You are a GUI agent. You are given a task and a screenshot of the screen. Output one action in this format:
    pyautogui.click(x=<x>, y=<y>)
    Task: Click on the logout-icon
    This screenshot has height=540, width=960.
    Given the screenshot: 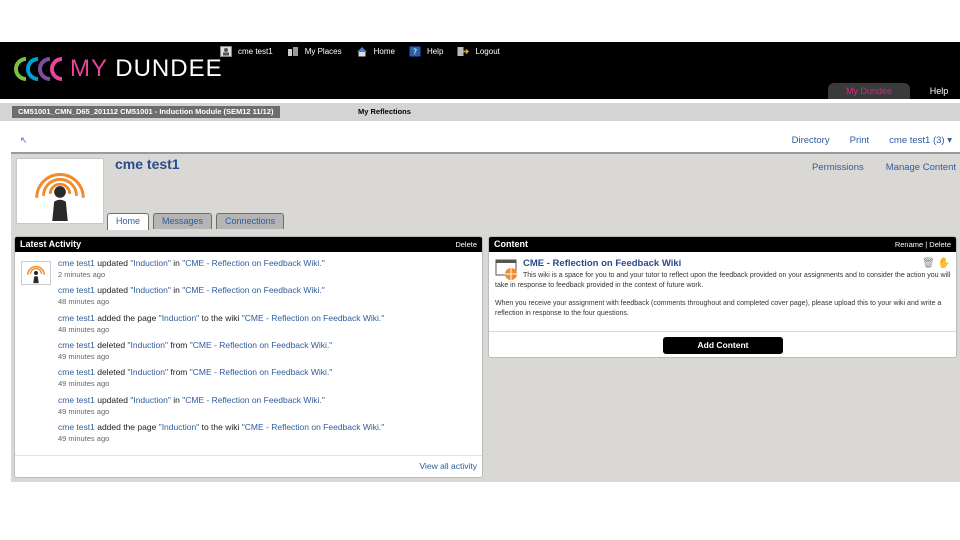 What is the action you would take?
    pyautogui.click(x=463, y=51)
    